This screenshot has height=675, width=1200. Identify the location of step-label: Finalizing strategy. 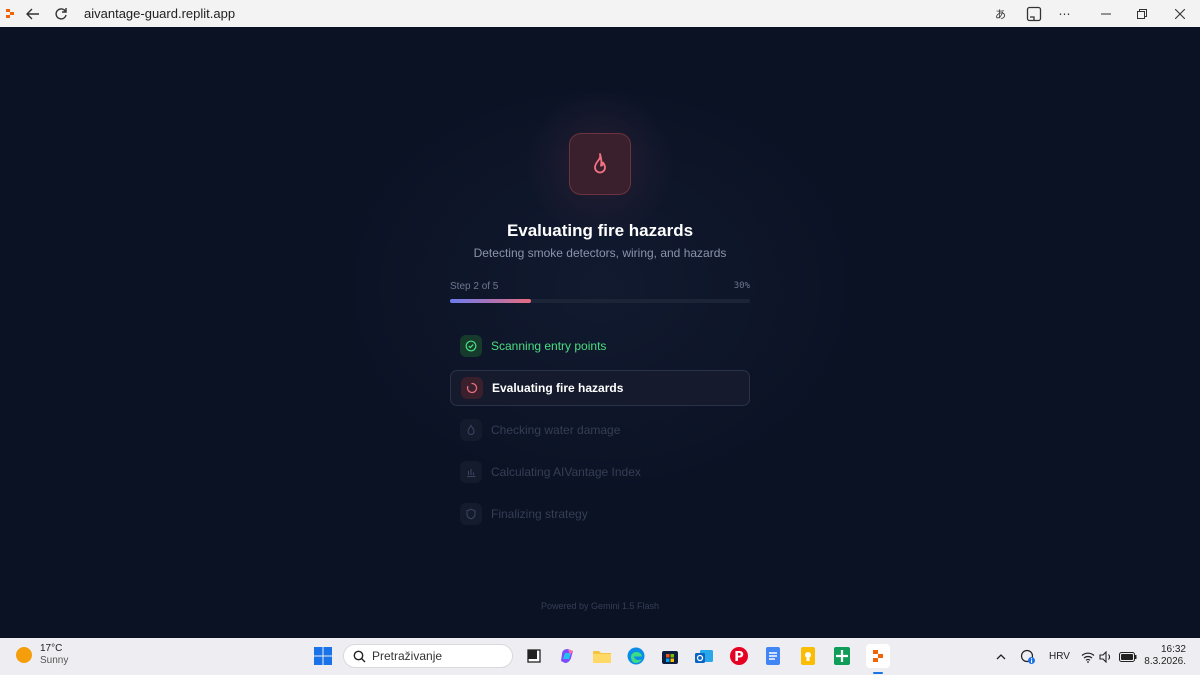
(539, 514).